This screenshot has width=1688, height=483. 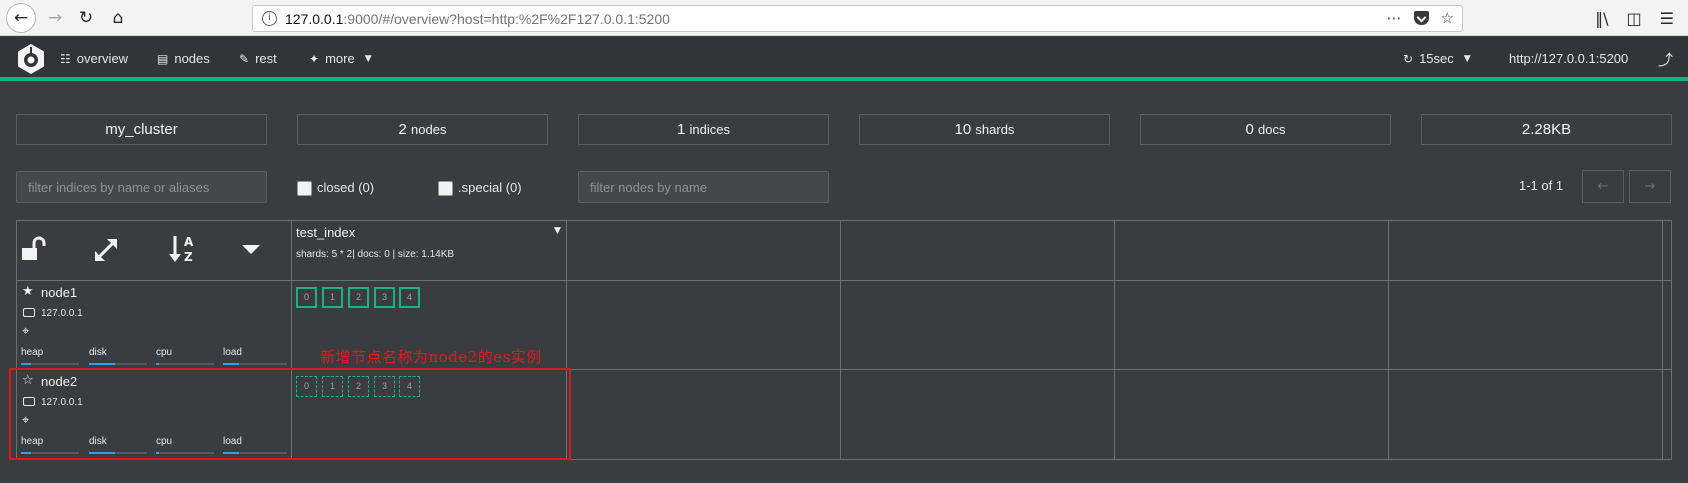 I want to click on nav-nodes: ▤ nodes, so click(x=183, y=58).